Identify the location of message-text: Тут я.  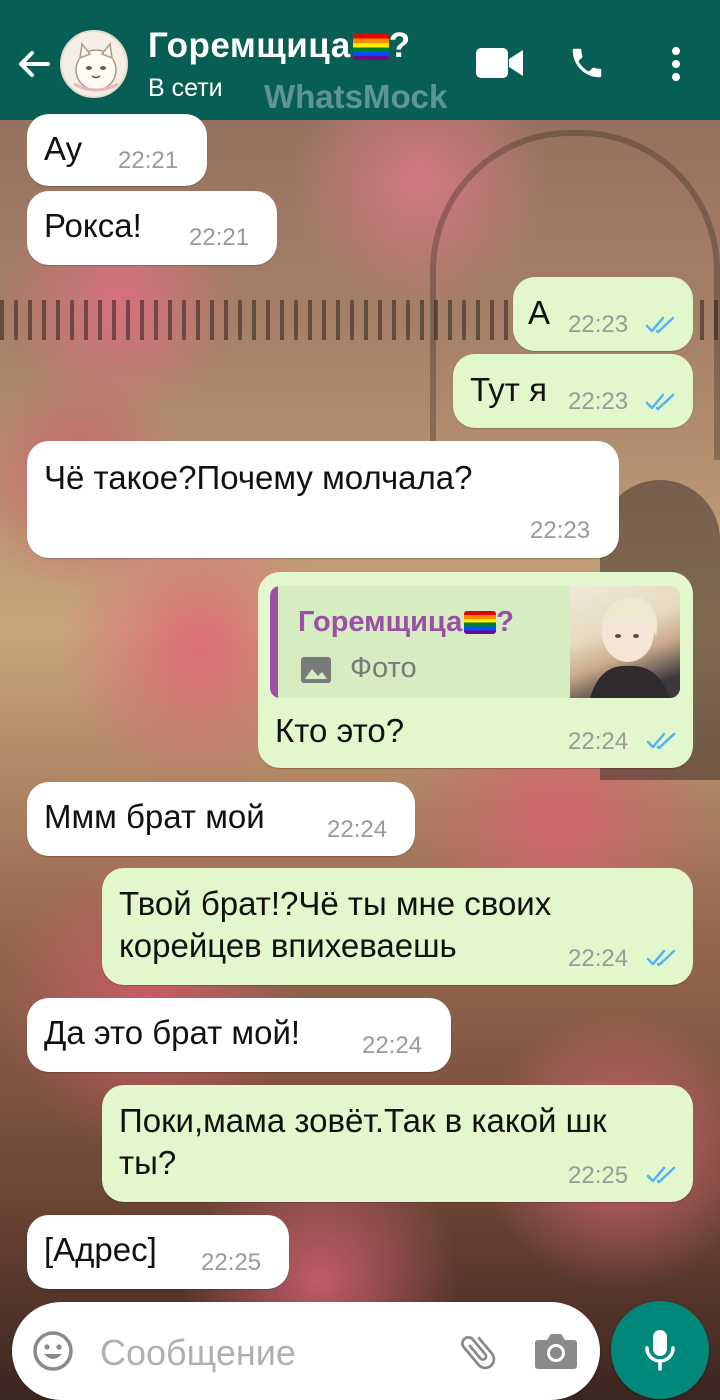
(508, 389).